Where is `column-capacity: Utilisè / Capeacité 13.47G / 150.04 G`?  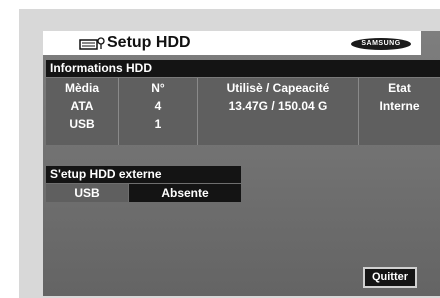
column-capacity: Utilisè / Capeacité 13.47G / 150.04 G is located at coordinates (278, 111).